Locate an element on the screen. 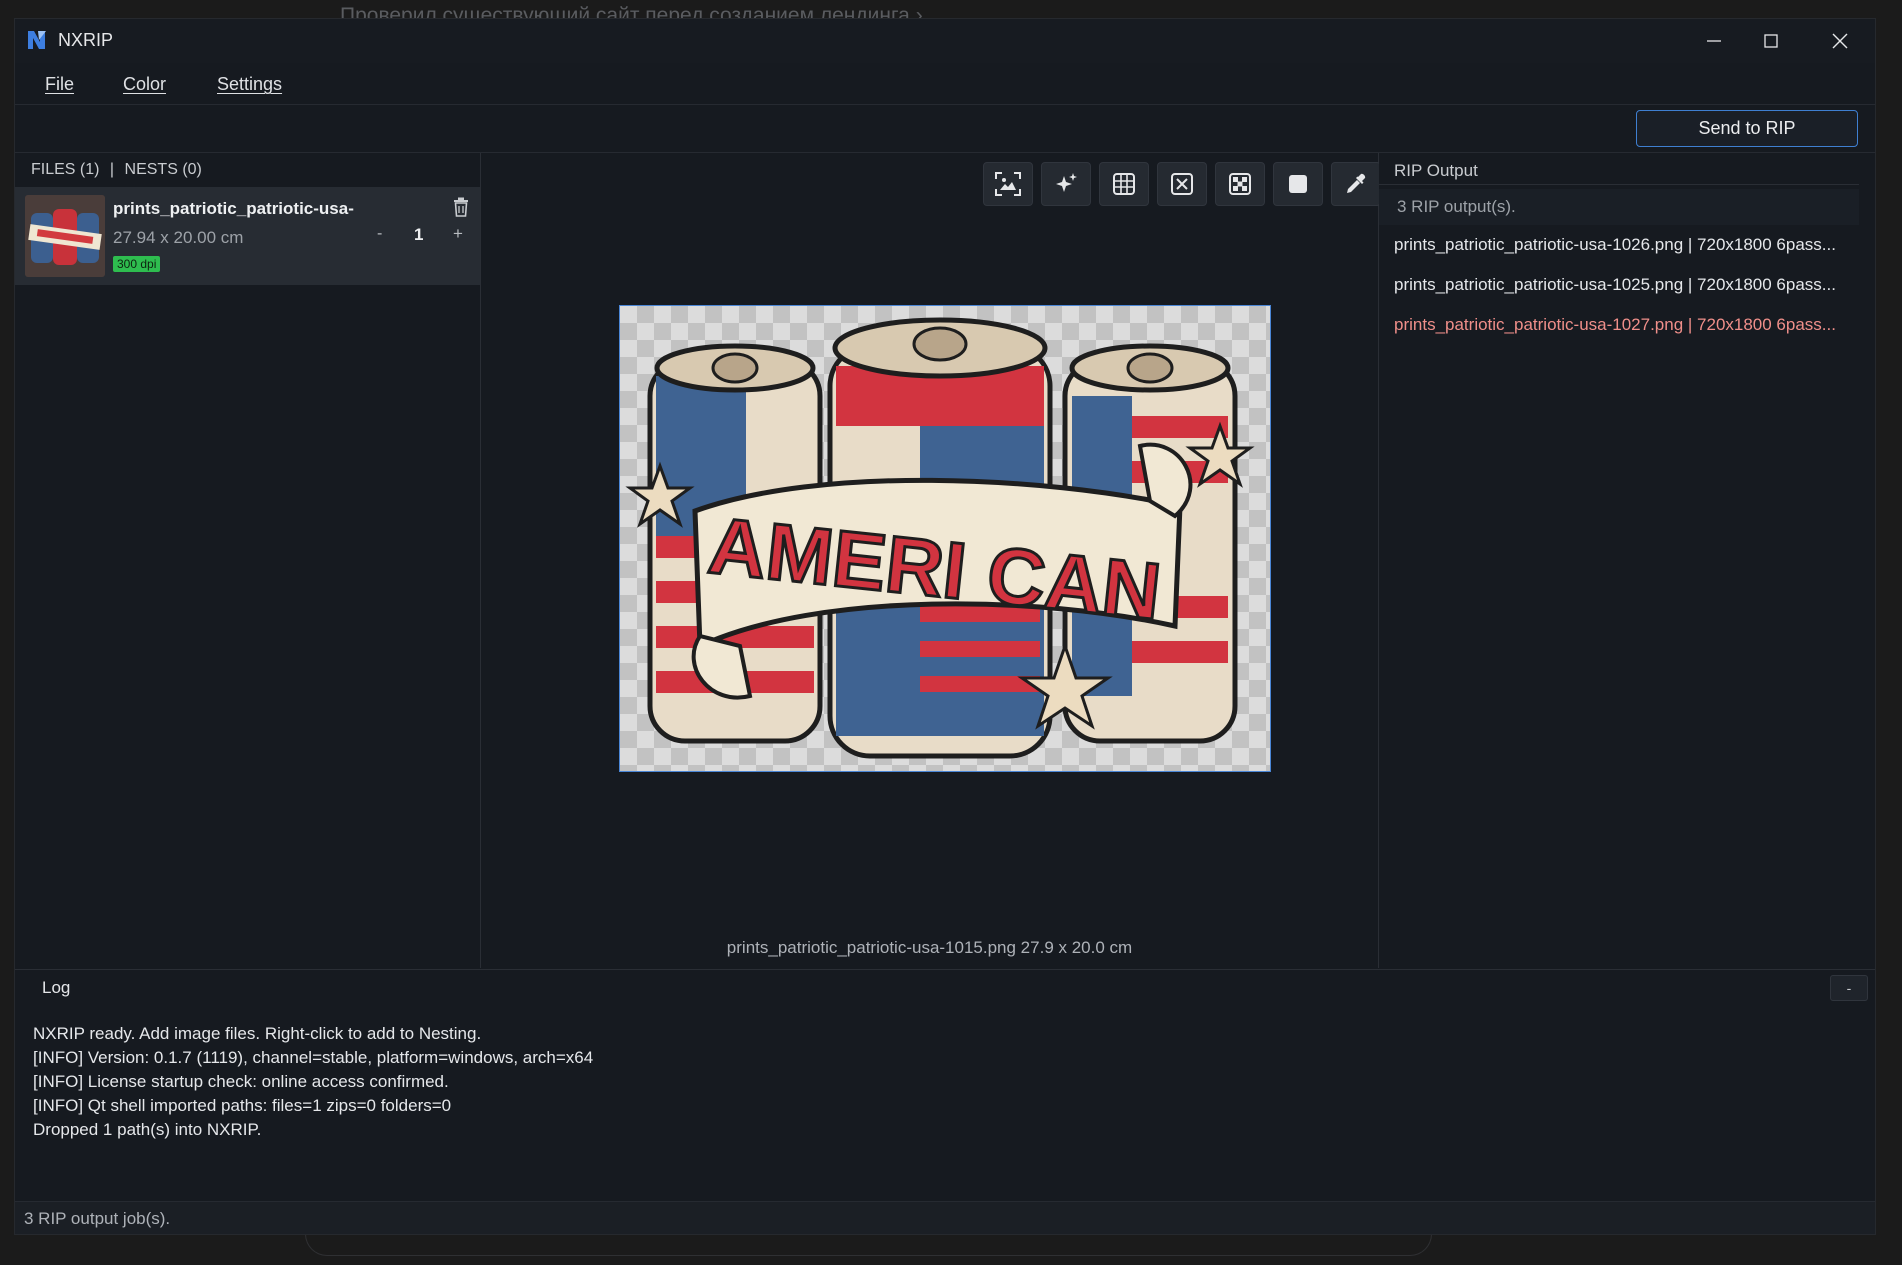 The image size is (1902, 1265). close-icon is located at coordinates (1840, 41).